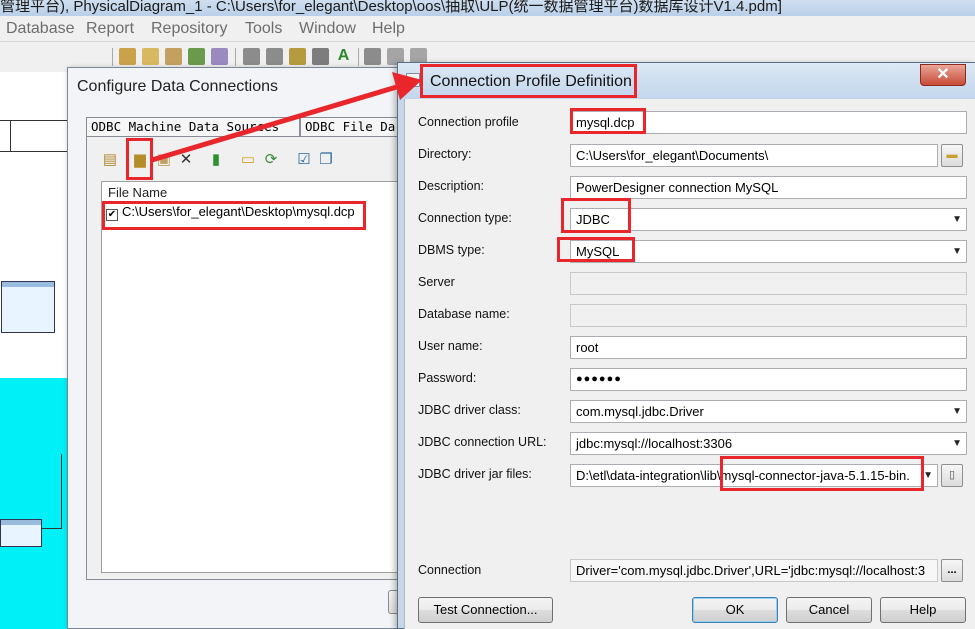 The width and height of the screenshot is (975, 629). I want to click on jar-file-name: mysql-connector-java-5.1.15-bin., so click(815, 475).